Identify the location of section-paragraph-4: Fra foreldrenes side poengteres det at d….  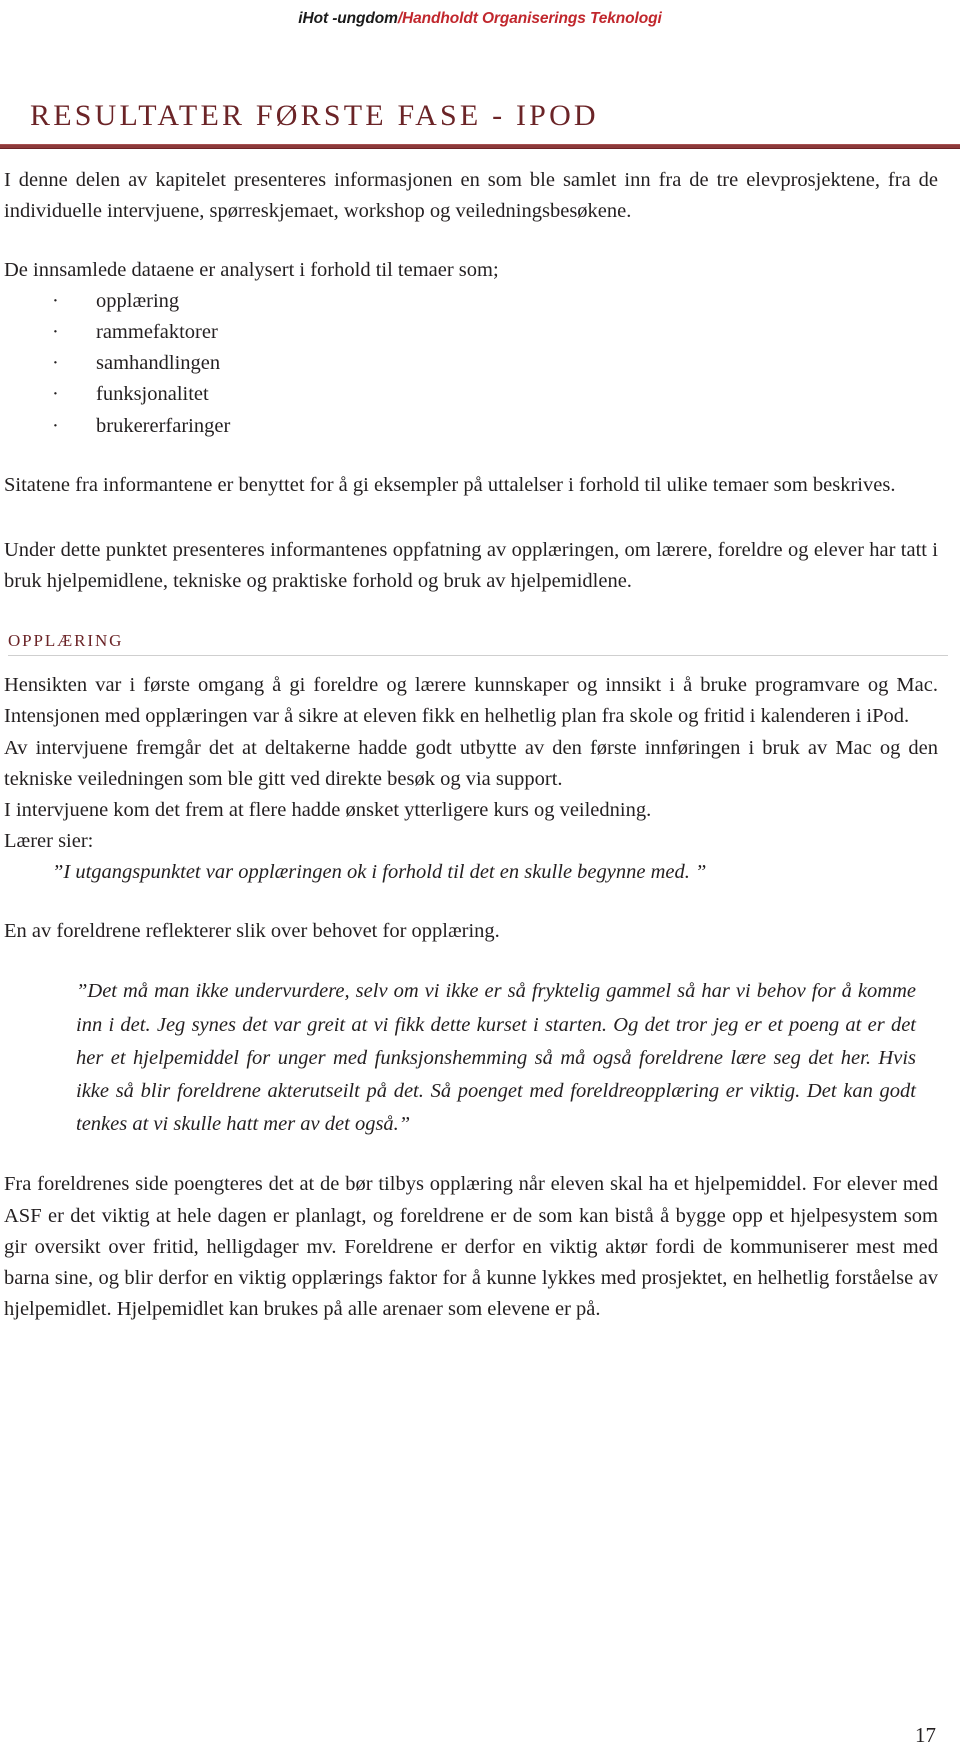
(471, 1247).